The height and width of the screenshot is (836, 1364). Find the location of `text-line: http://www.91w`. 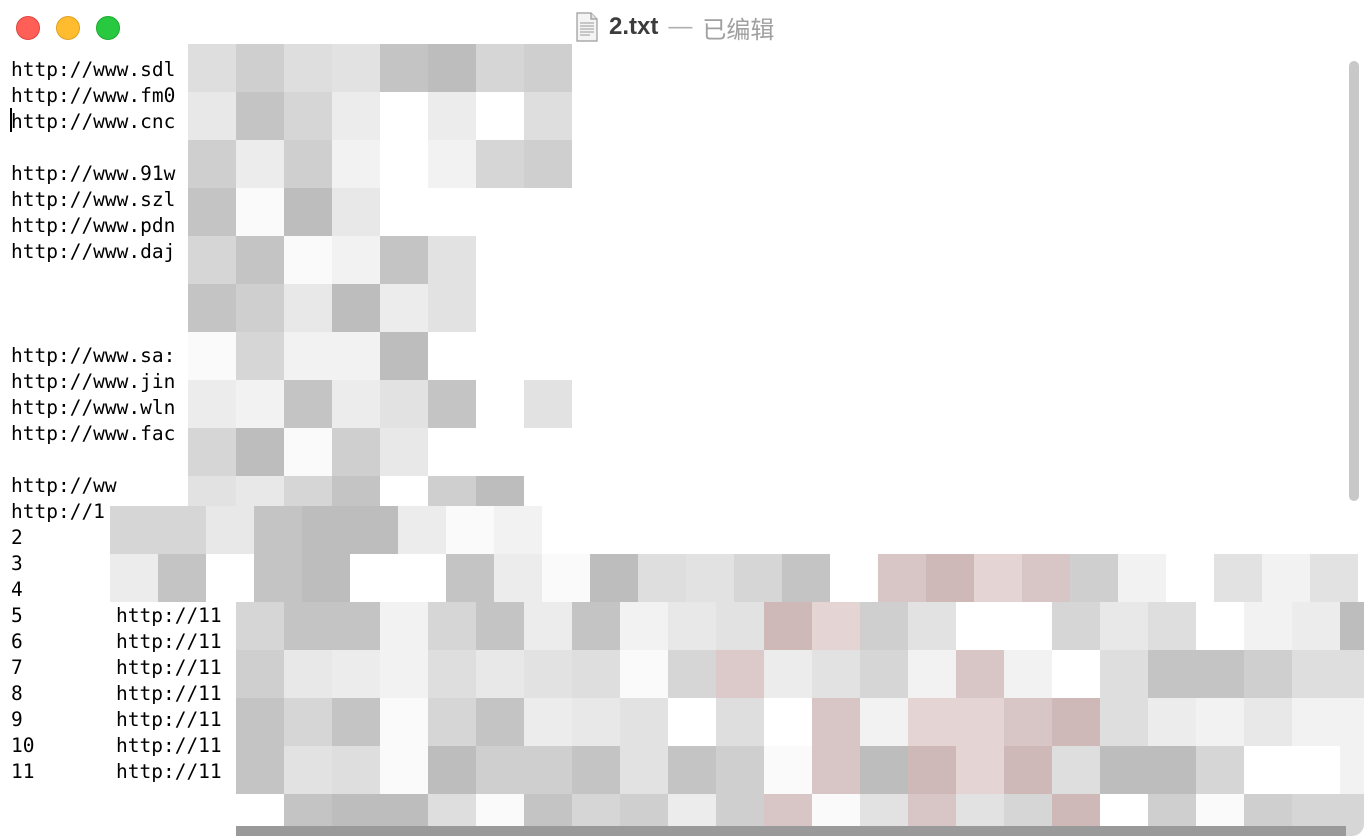

text-line: http://www.91w is located at coordinates (93, 173).